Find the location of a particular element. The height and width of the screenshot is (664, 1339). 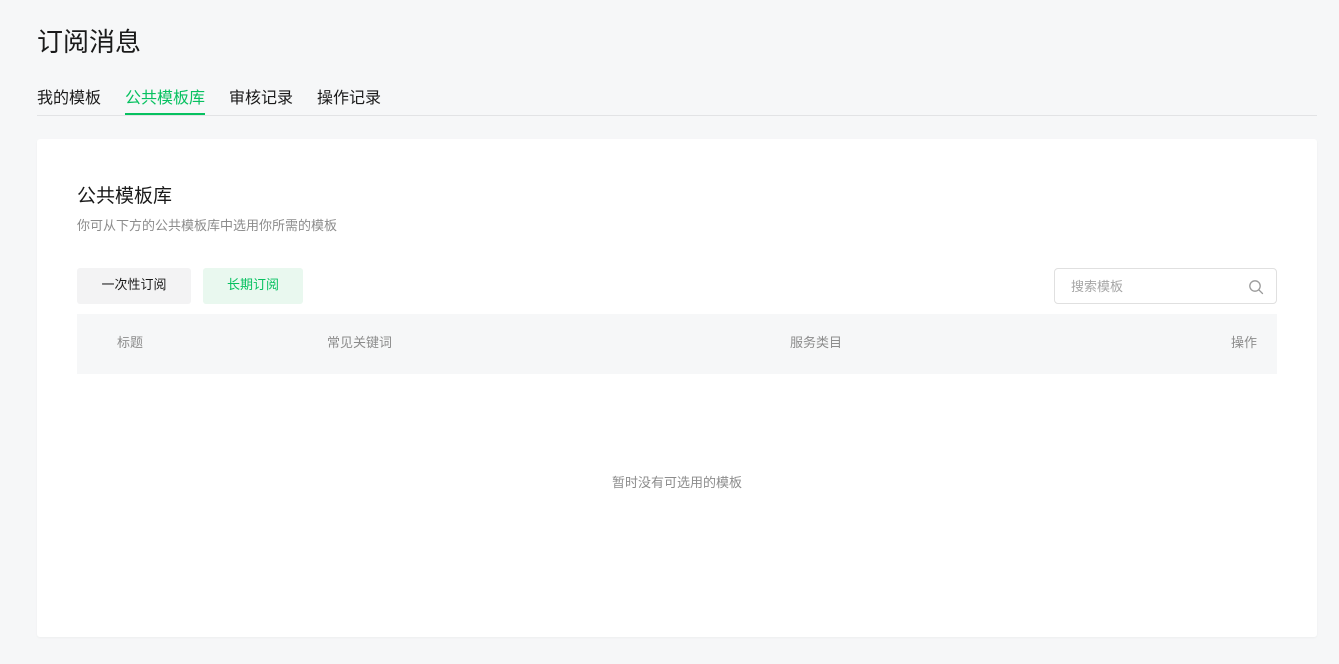

one-time-subscription-button: 一次性订阅 is located at coordinates (134, 286).